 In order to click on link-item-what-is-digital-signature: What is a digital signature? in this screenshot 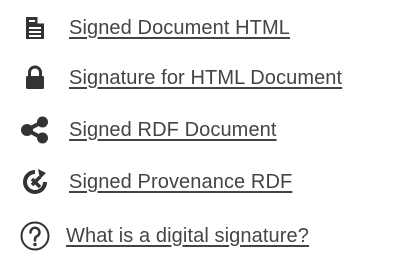, I will do `click(163, 236)`.